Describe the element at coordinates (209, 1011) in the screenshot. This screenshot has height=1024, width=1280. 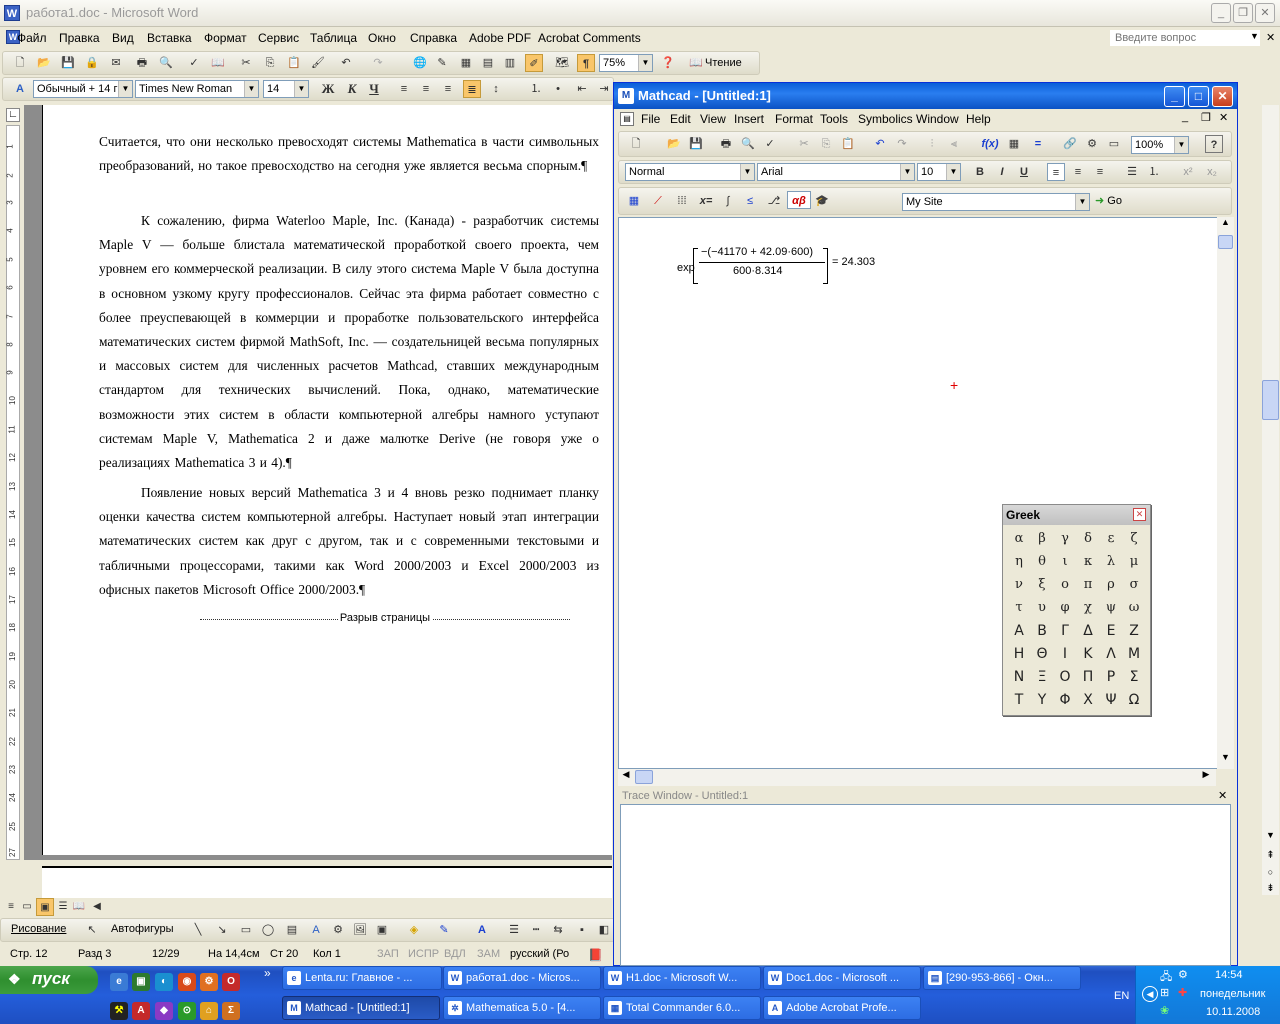
I see `app-icon-10: ⌂` at that location.